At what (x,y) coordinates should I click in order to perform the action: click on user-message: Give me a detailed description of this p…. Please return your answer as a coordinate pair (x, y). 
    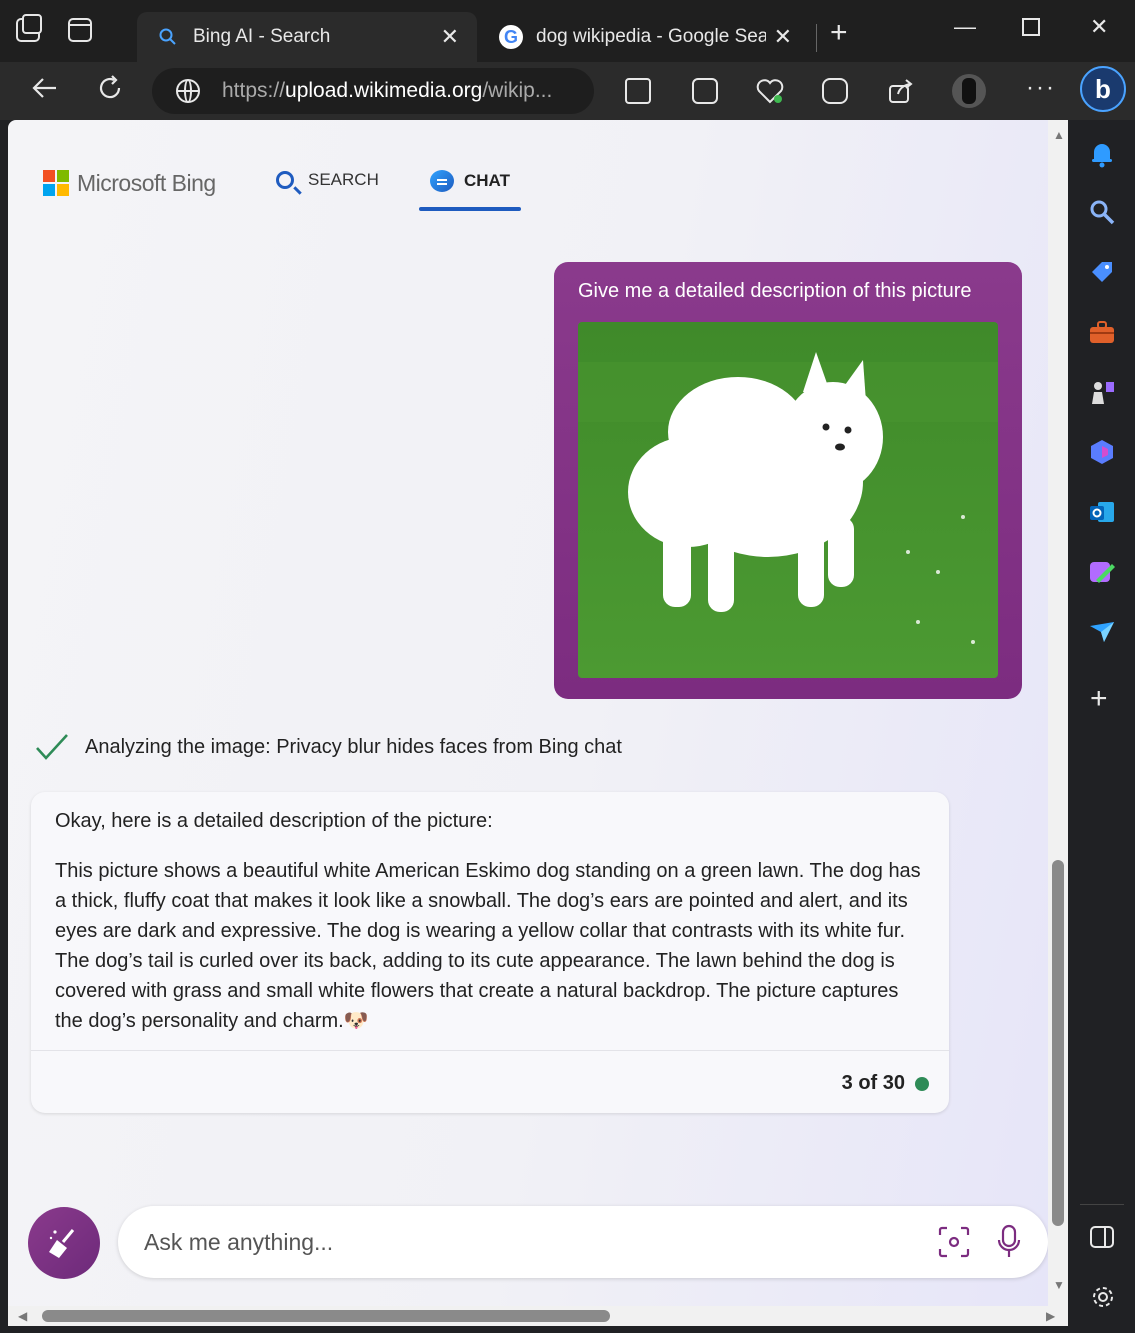
    Looking at the image, I should click on (788, 480).